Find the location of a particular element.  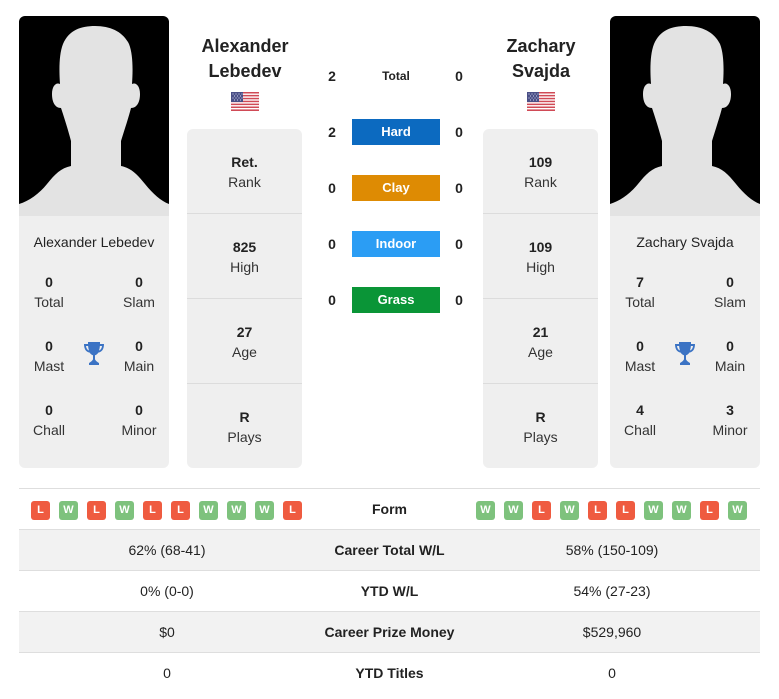

h2h-row-clay: 0 Clay 0 is located at coordinates (397, 188).